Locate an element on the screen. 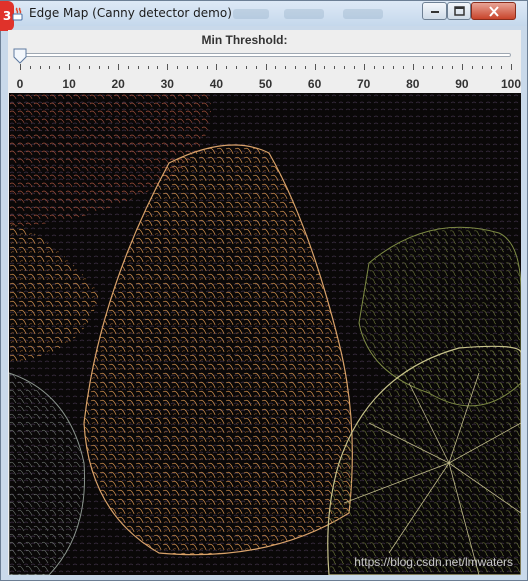 This screenshot has height=581, width=528. maximize-icon is located at coordinates (459, 11).